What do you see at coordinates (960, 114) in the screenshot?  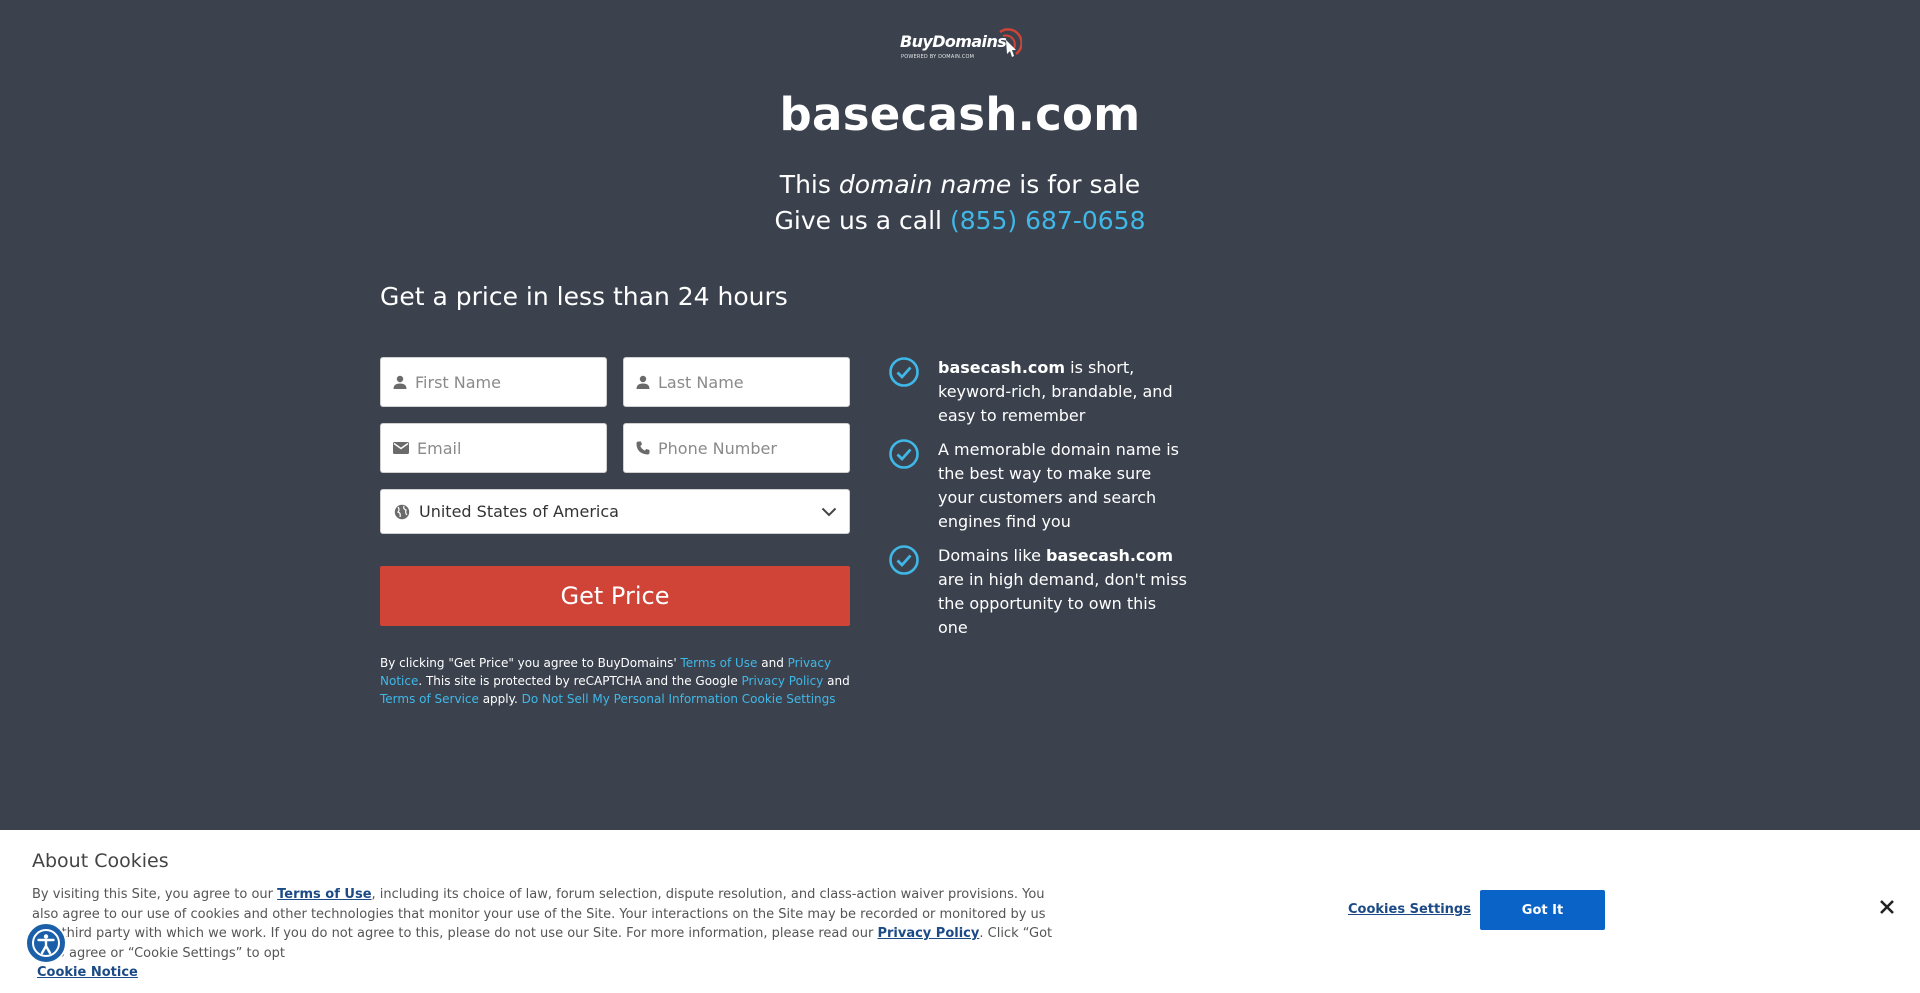 I see `domain-title: basecash.com` at bounding box center [960, 114].